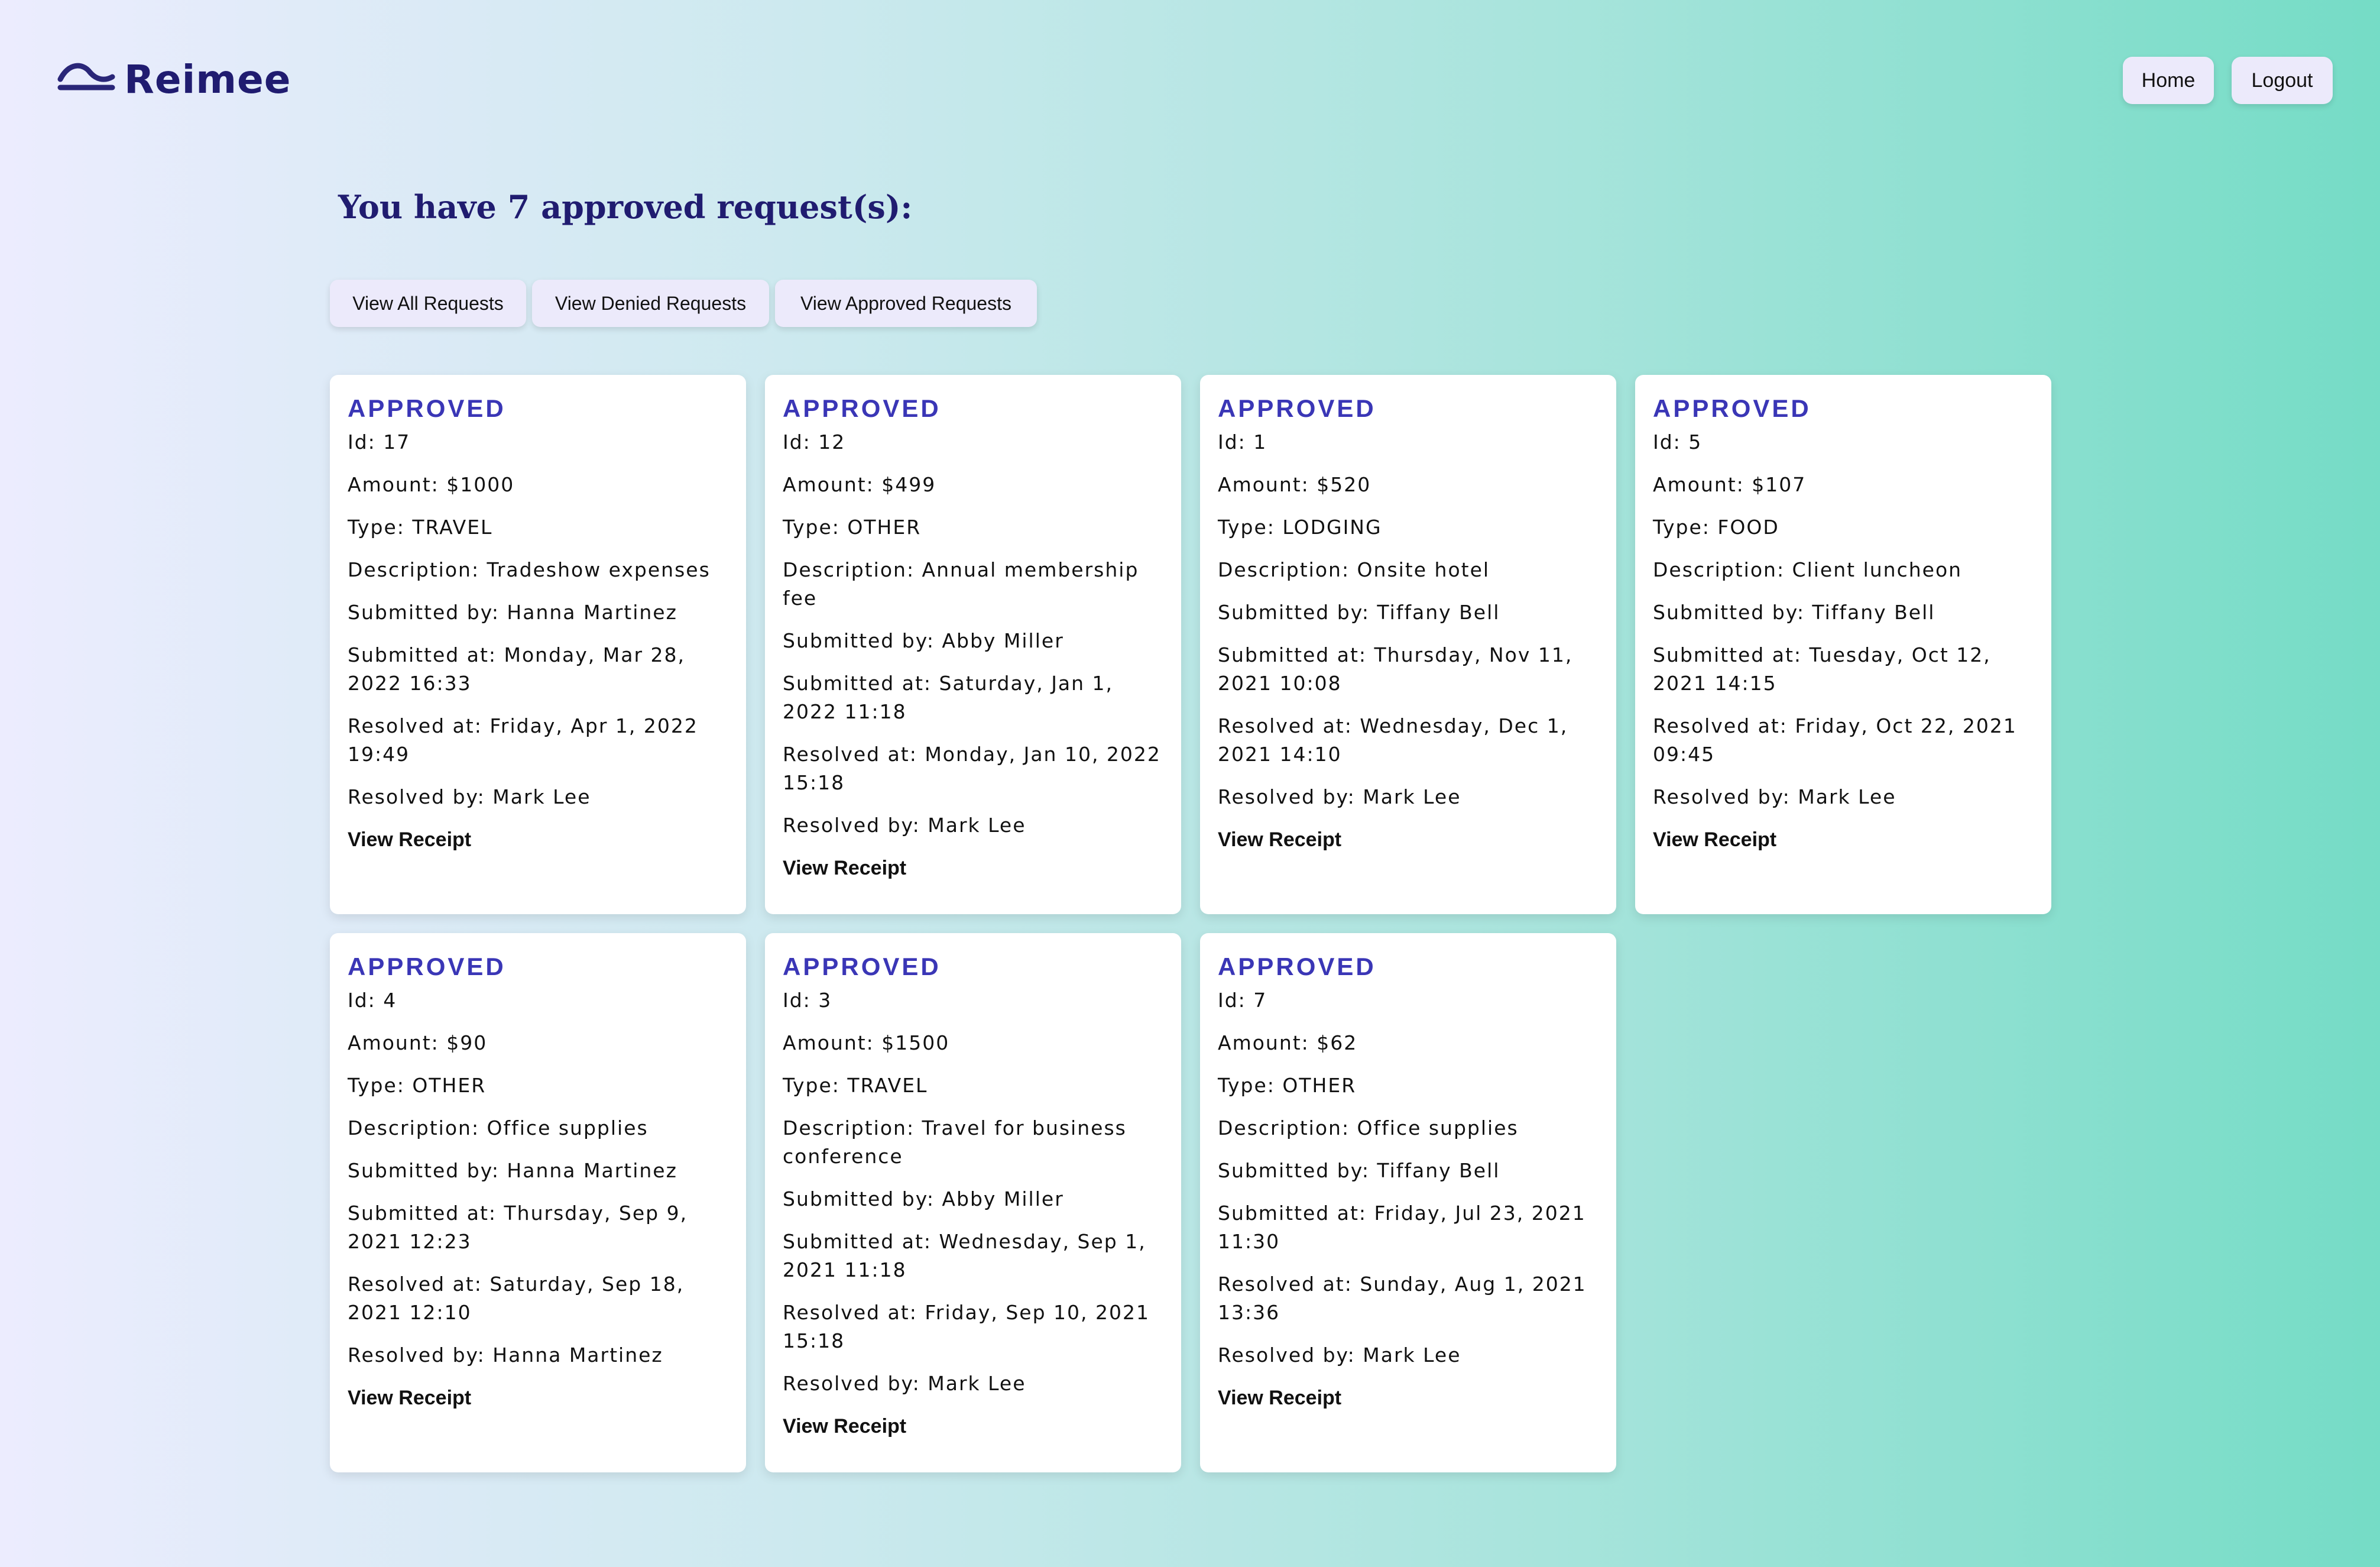  Describe the element at coordinates (1242, 442) in the screenshot. I see `request-id: Id: 1` at that location.